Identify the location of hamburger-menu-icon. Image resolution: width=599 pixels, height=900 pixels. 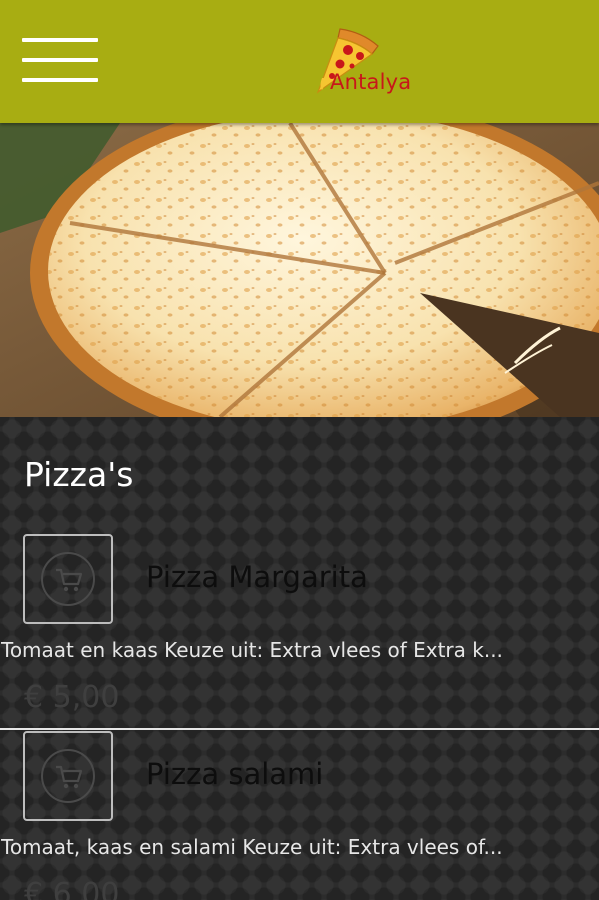
(60, 60).